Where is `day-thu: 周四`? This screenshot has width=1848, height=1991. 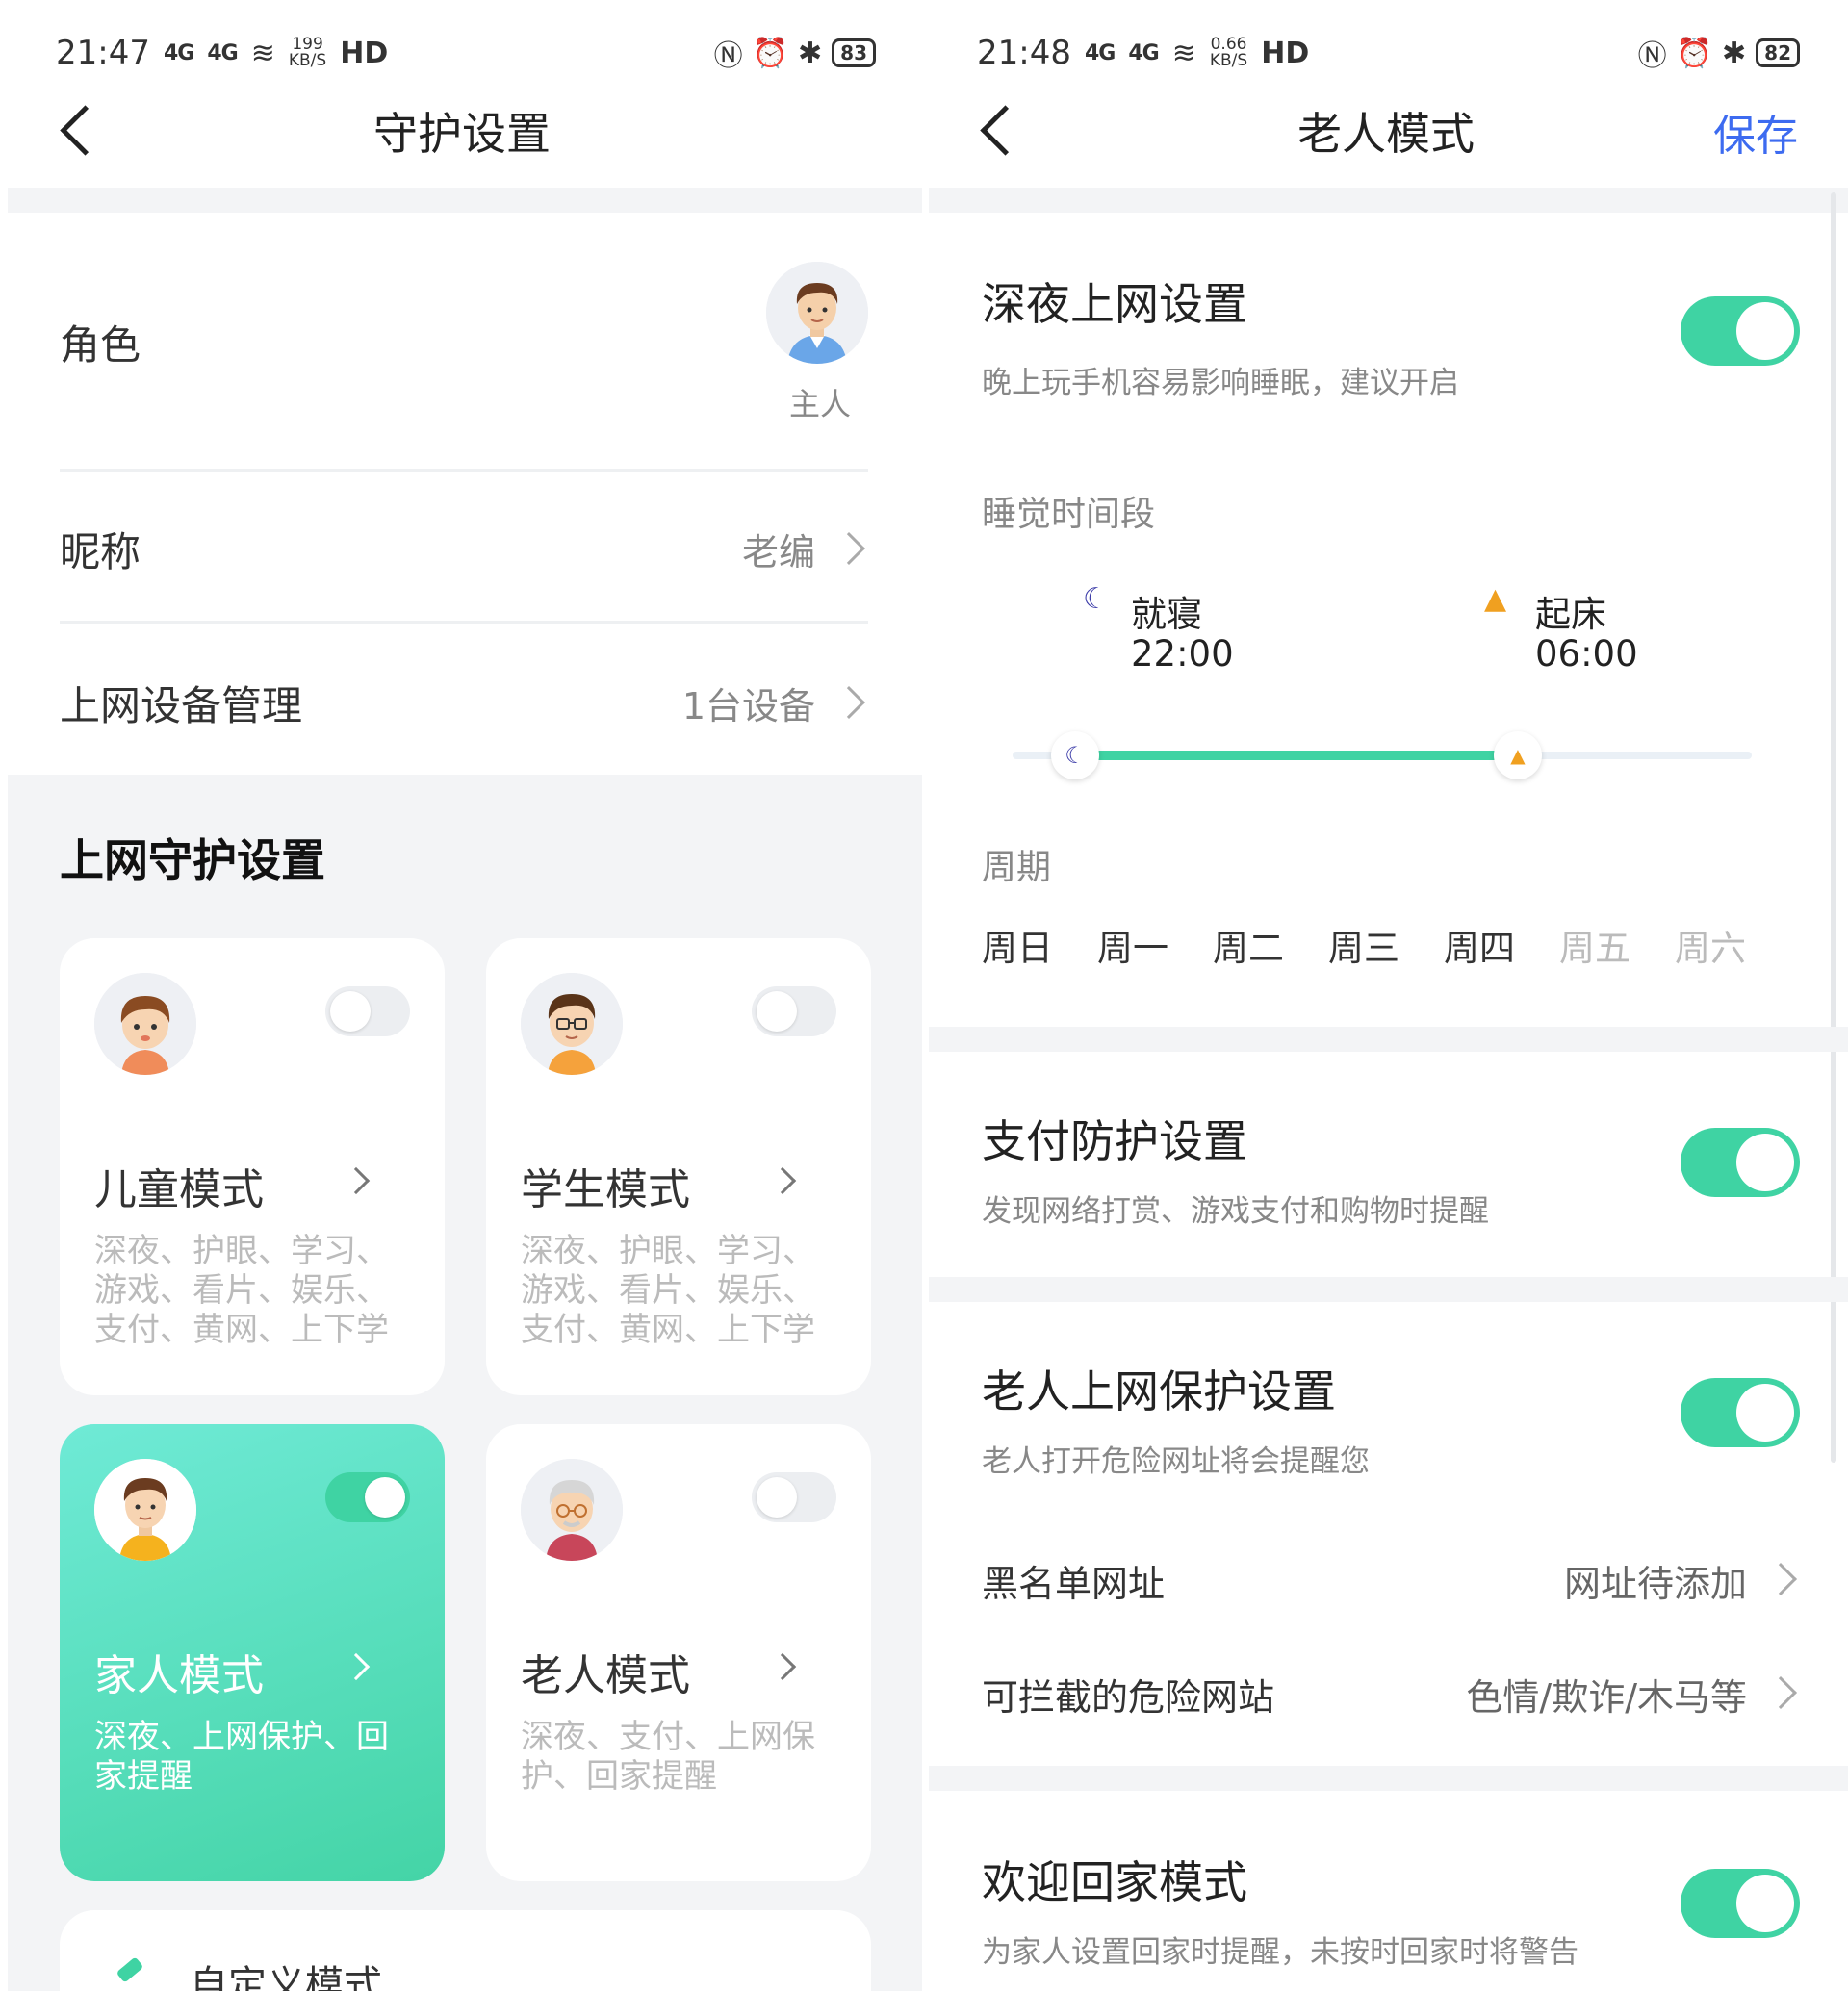
day-thu: 周四 is located at coordinates (1479, 945).